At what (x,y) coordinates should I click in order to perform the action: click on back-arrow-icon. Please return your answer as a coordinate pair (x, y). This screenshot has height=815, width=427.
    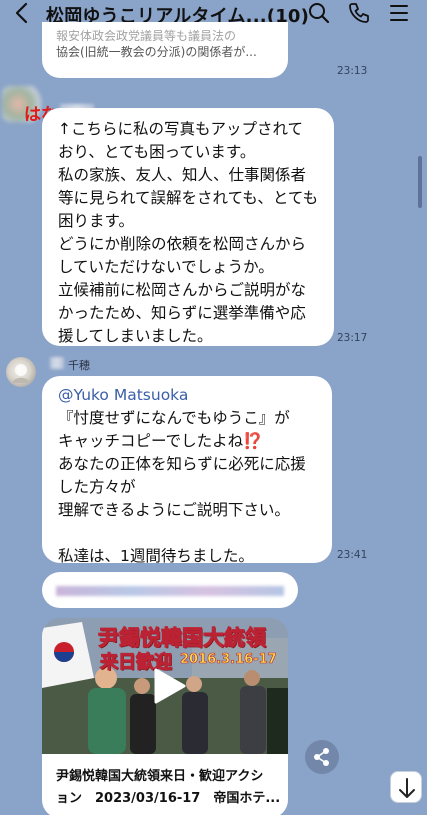
    Looking at the image, I should click on (22, 15).